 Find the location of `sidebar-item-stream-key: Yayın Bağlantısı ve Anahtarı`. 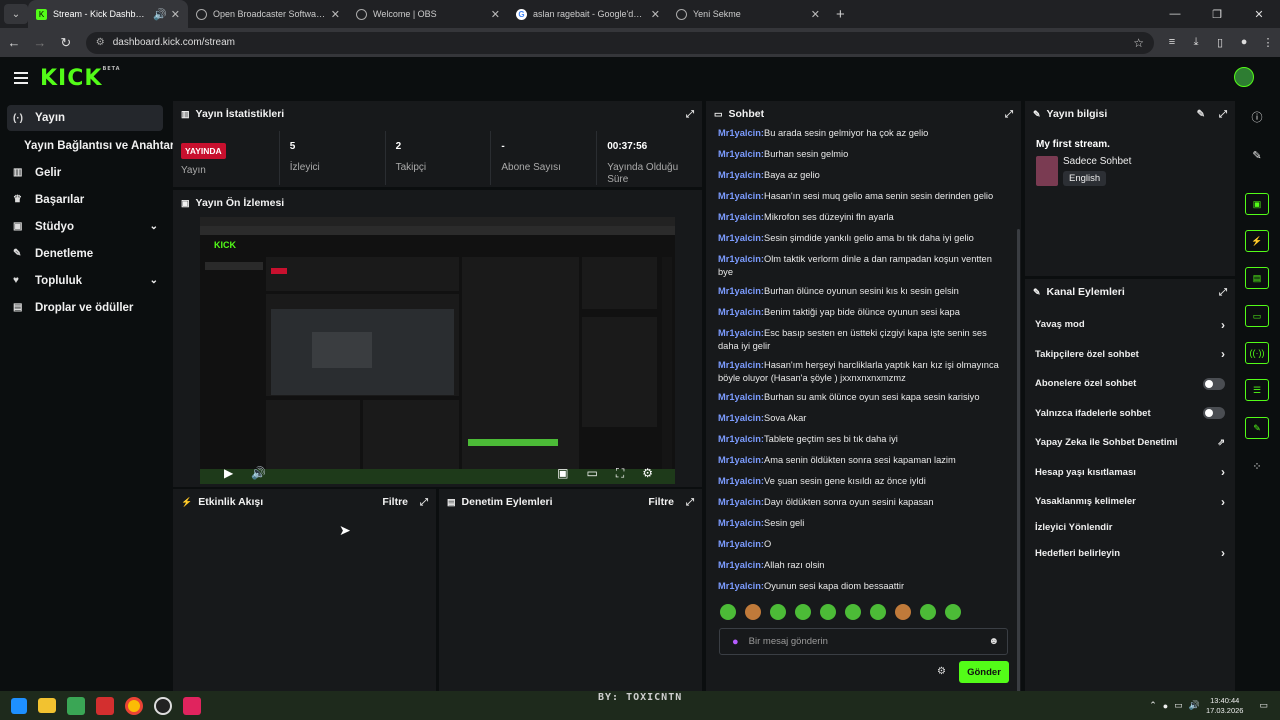

sidebar-item-stream-key: Yayın Bağlantısı ve Anahtarı is located at coordinates (89, 145).